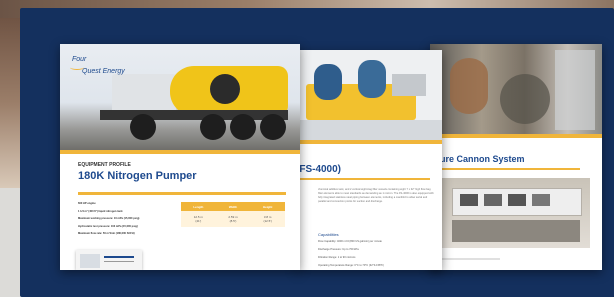 The image size is (614, 297). Describe the element at coordinates (198, 206) in the screenshot. I see `dim-header-length: Length` at that location.